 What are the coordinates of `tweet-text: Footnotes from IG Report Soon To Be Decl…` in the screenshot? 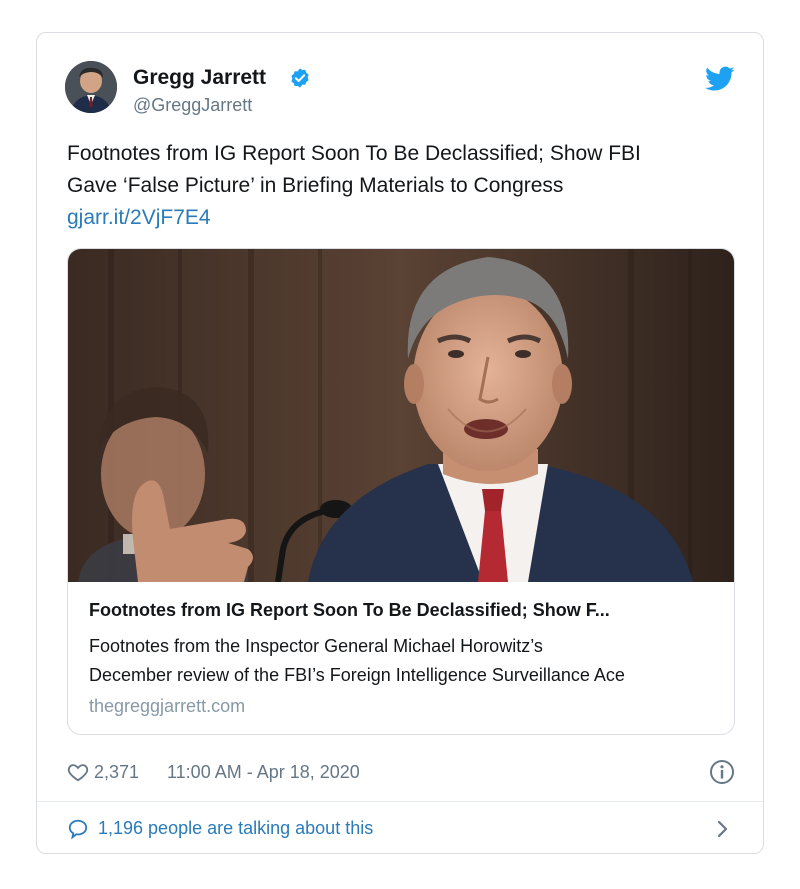 It's located at (402, 186).